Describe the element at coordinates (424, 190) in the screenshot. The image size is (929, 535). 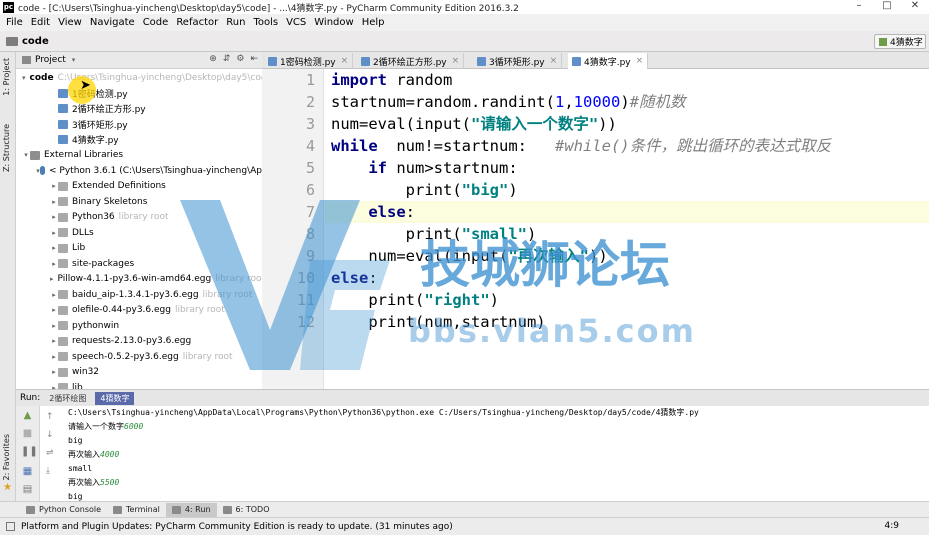
I see `code-line: print("big")` at that location.